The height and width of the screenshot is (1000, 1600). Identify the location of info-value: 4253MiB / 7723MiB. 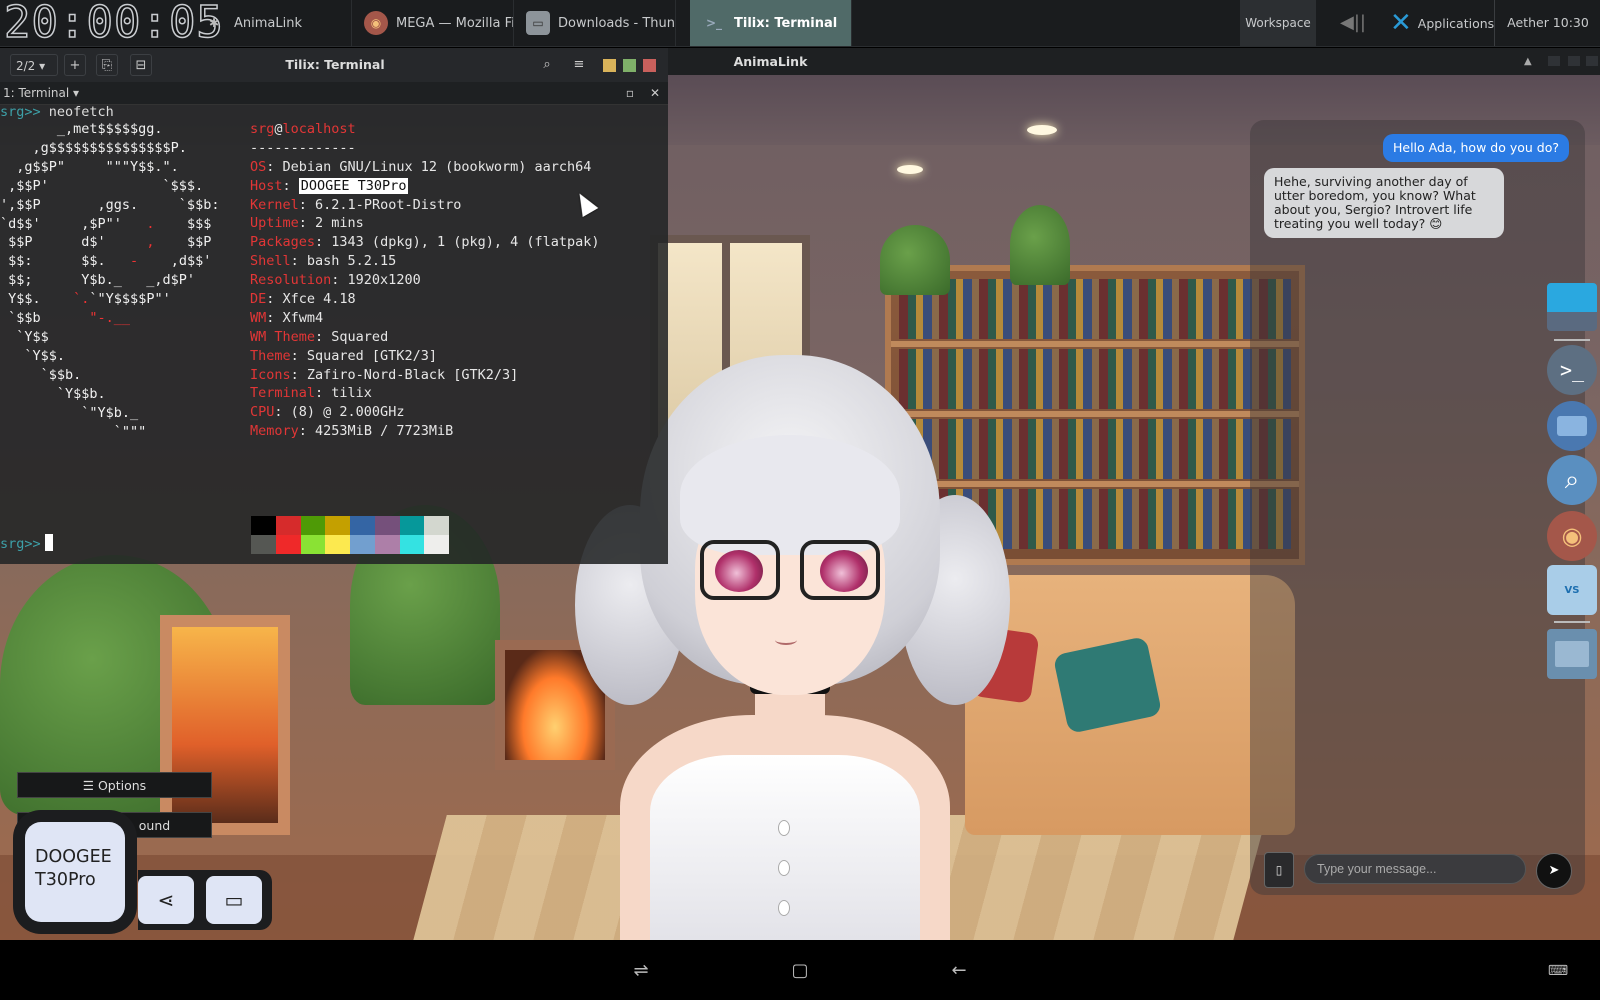
(384, 431).